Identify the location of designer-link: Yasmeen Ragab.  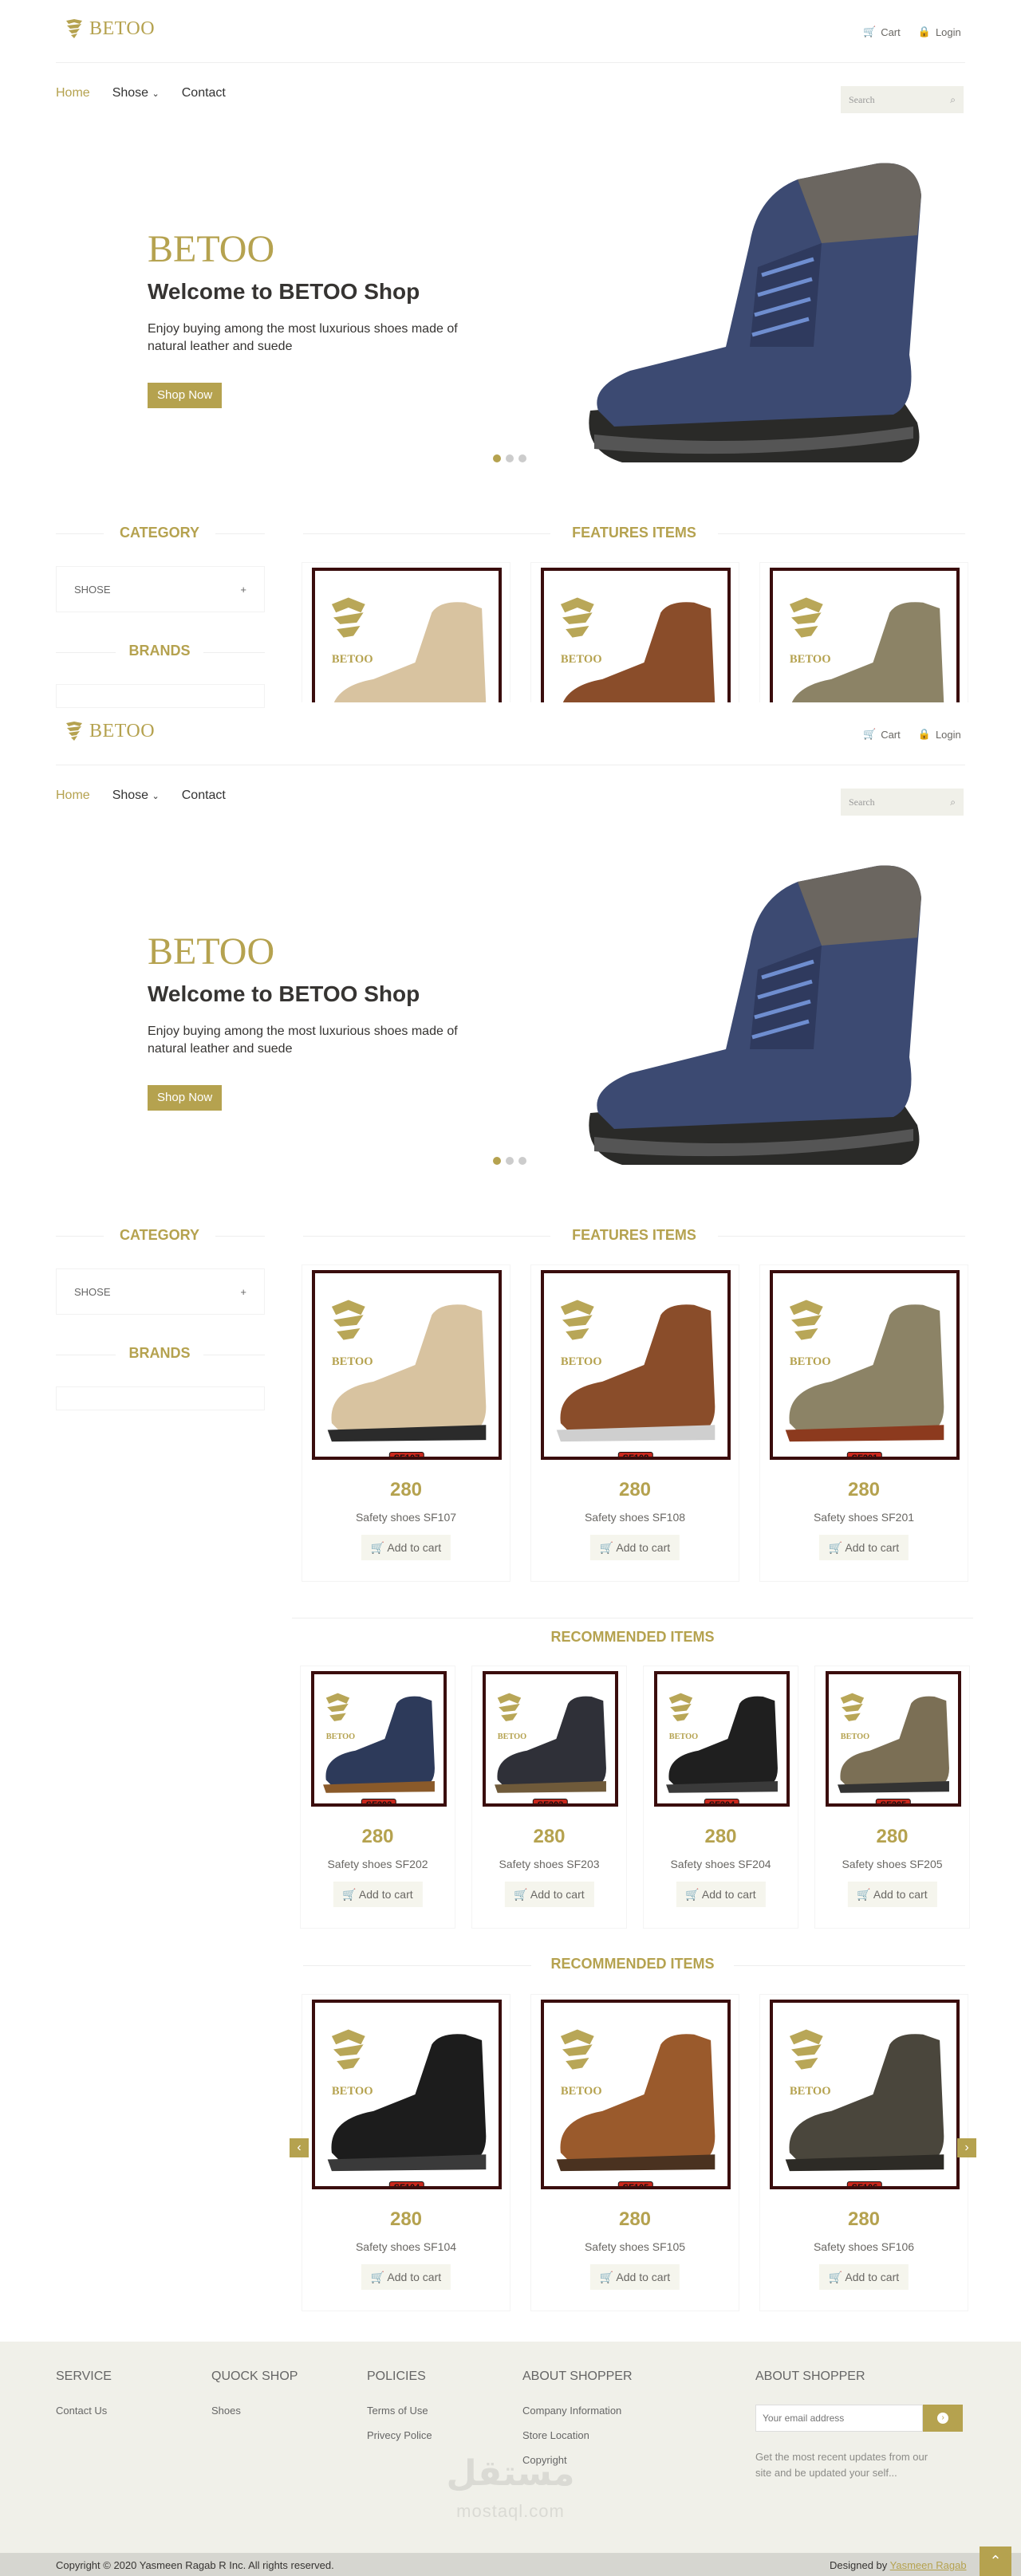
(928, 2565).